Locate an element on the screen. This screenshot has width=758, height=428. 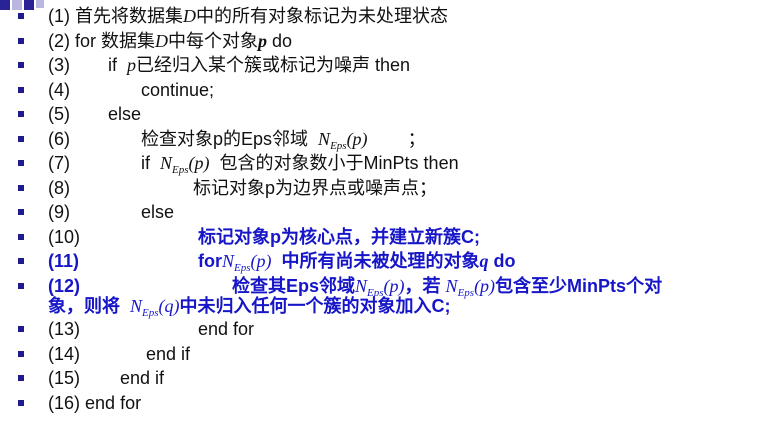
line-number: (8) is located at coordinates (59, 188).